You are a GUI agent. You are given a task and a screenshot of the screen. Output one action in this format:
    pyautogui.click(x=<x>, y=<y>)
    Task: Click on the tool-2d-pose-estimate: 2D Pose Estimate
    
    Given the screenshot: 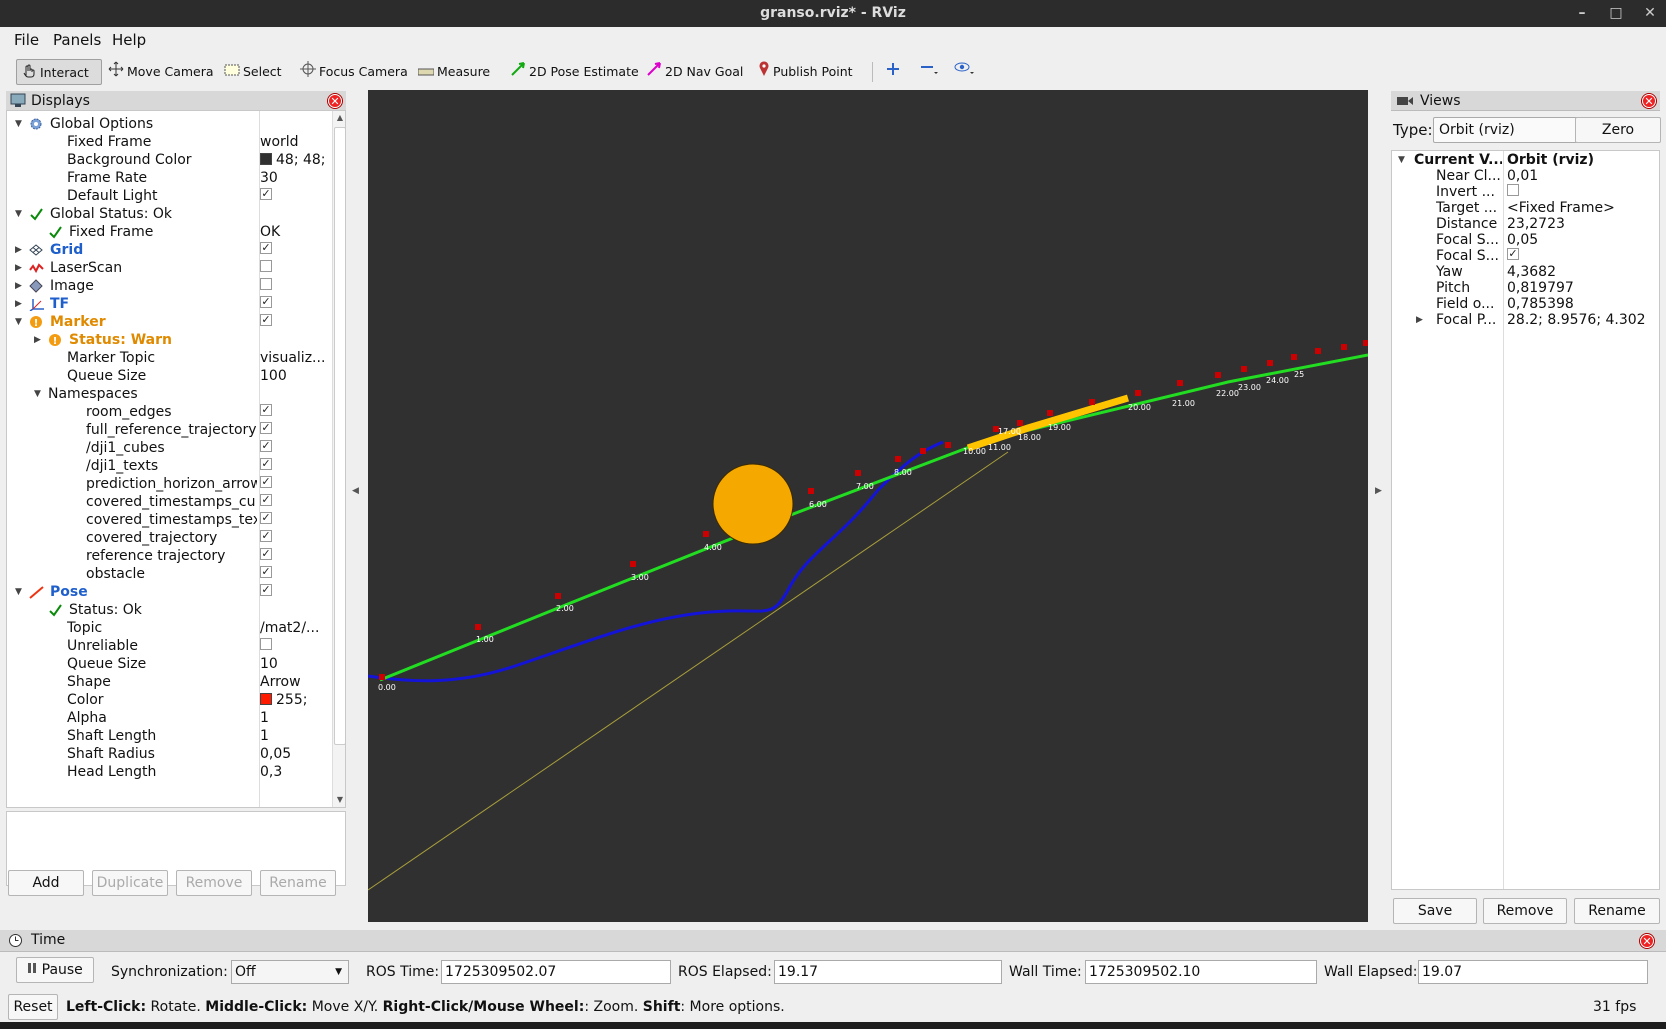 What is the action you would take?
    pyautogui.click(x=572, y=72)
    